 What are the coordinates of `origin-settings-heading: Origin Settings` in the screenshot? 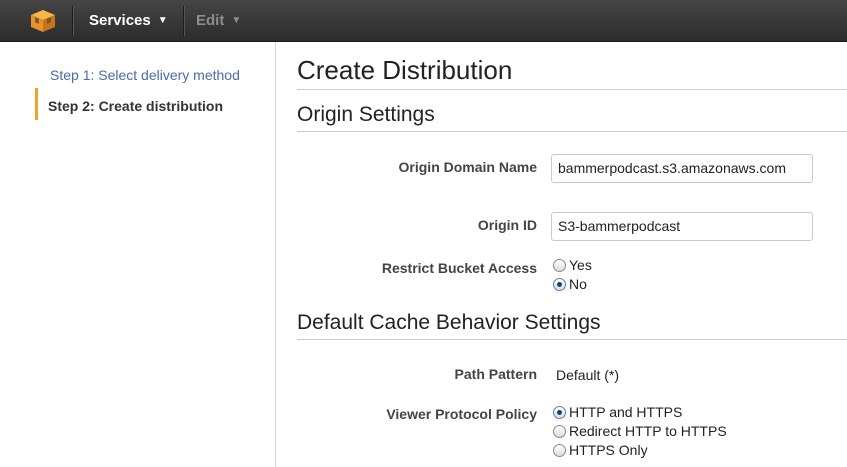 It's located at (366, 114).